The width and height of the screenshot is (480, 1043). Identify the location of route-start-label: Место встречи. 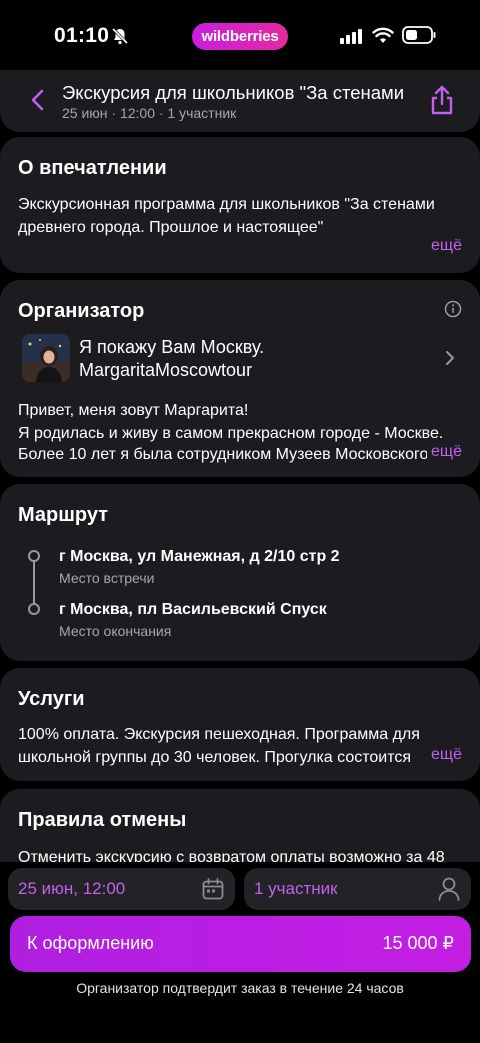
(107, 578).